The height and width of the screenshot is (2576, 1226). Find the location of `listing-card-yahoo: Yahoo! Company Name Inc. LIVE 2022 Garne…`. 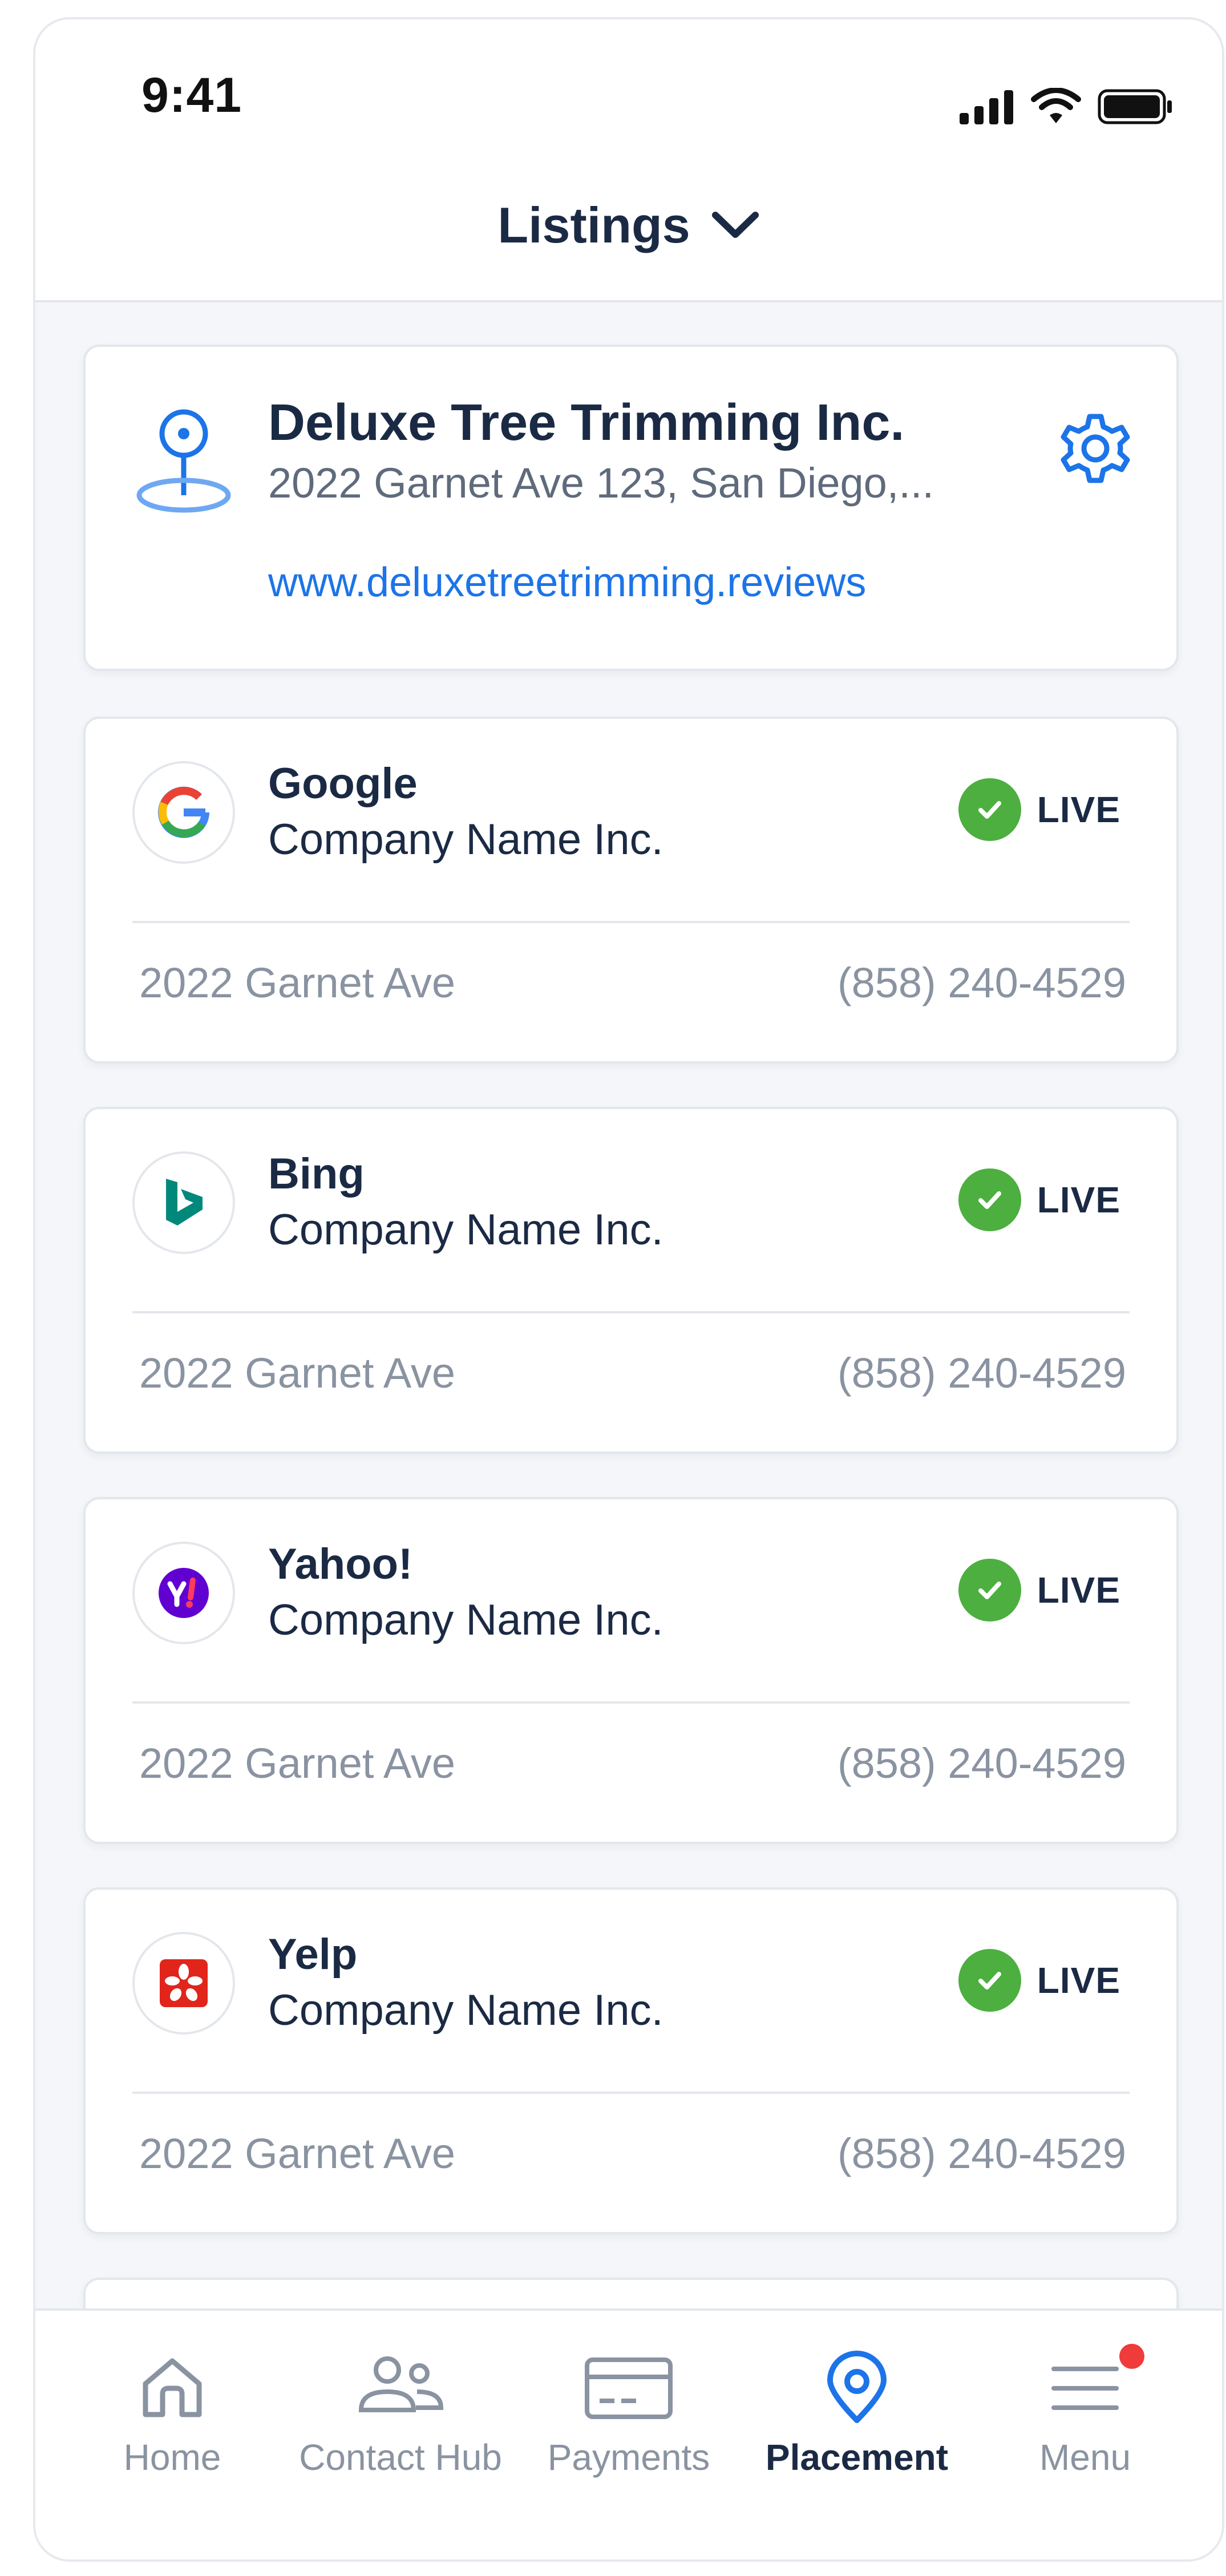

listing-card-yahoo: Yahoo! Company Name Inc. LIVE 2022 Garne… is located at coordinates (631, 1670).